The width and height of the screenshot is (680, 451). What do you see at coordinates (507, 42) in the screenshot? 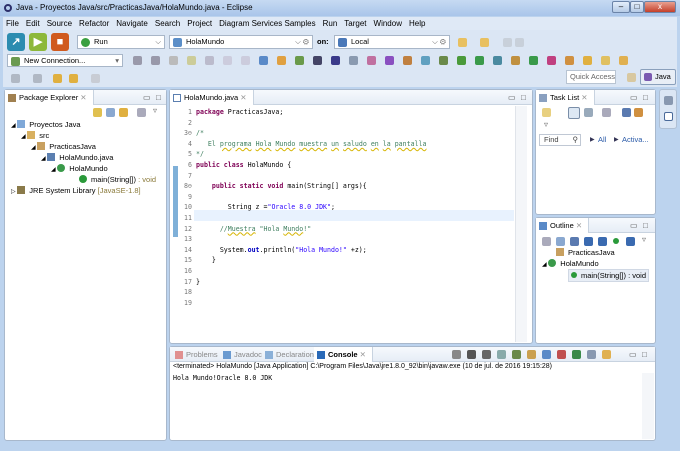
I see `save-icon` at bounding box center [507, 42].